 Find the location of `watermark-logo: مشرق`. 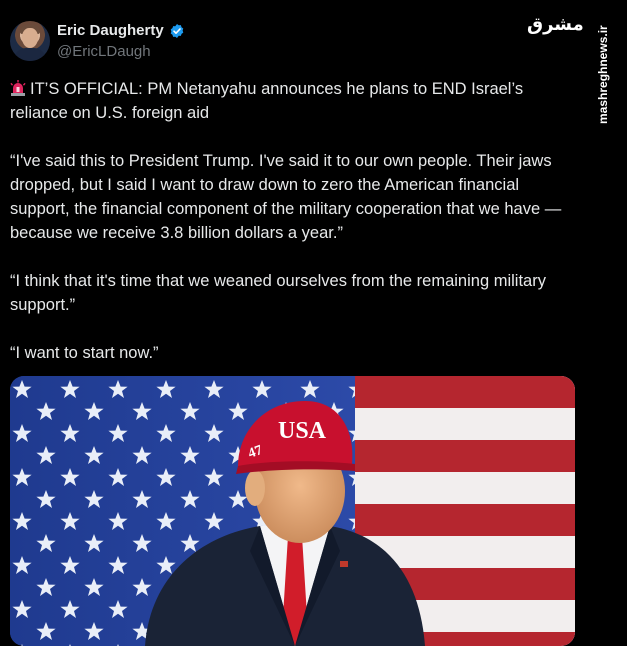

watermark-logo: مشرق is located at coordinates (555, 24).